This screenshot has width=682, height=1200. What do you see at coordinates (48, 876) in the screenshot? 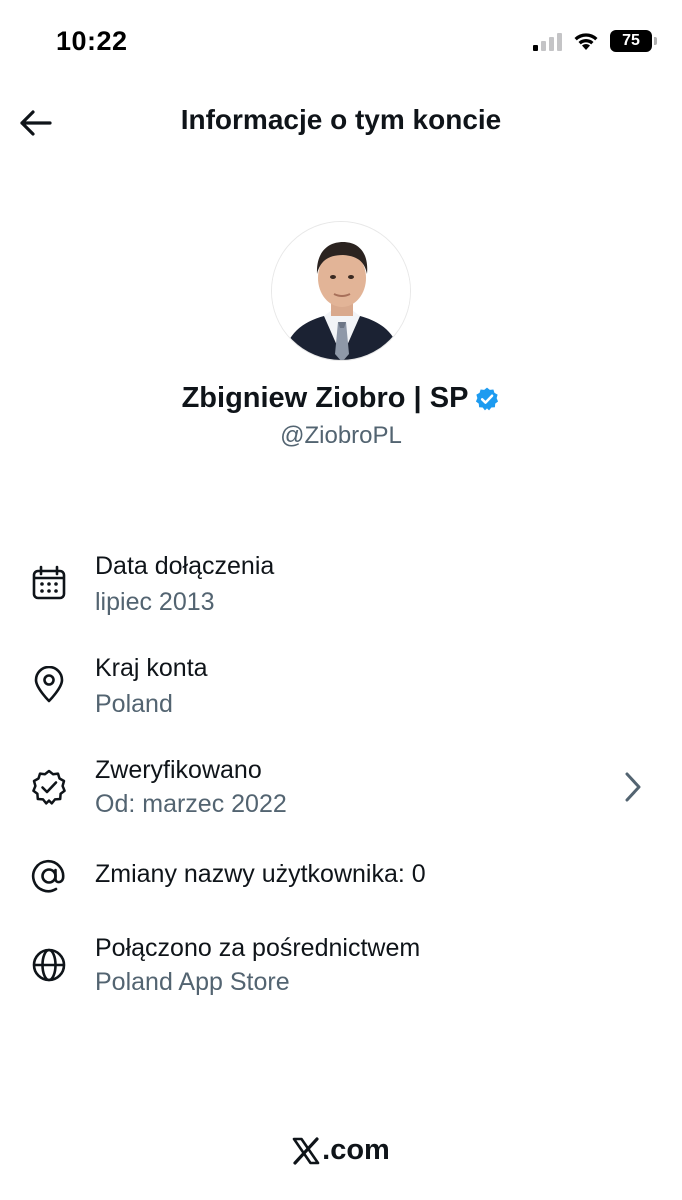
I see `at-sign-icon` at bounding box center [48, 876].